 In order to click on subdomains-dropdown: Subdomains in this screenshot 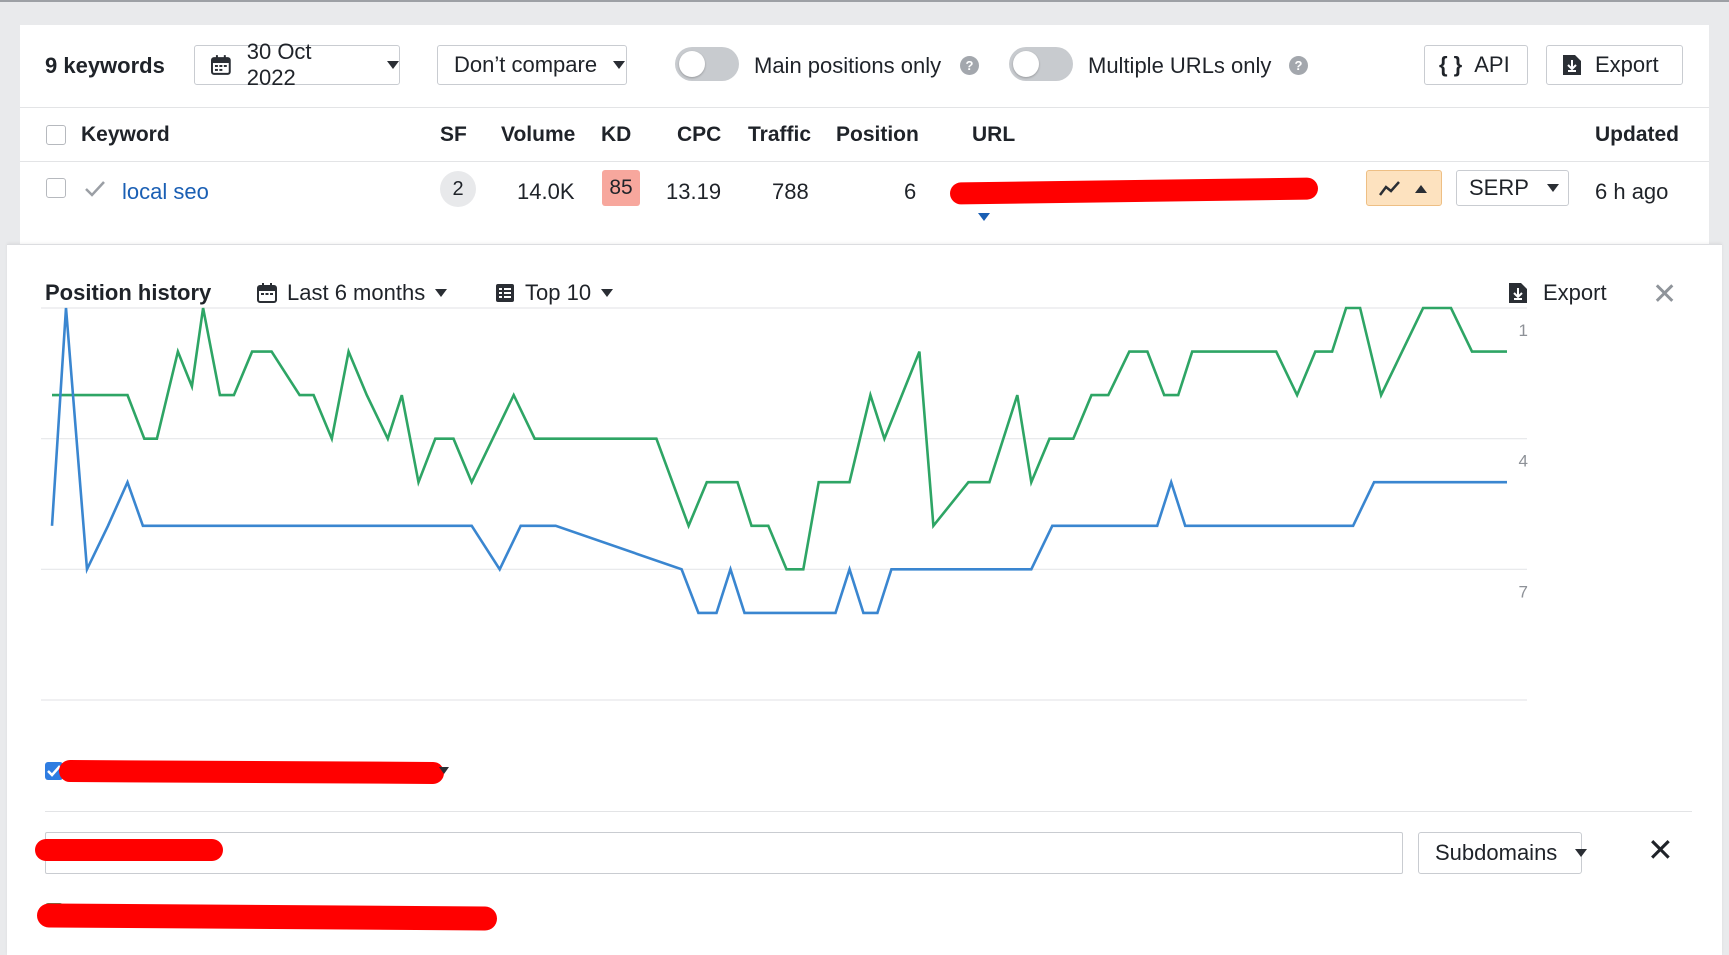, I will do `click(1503, 853)`.